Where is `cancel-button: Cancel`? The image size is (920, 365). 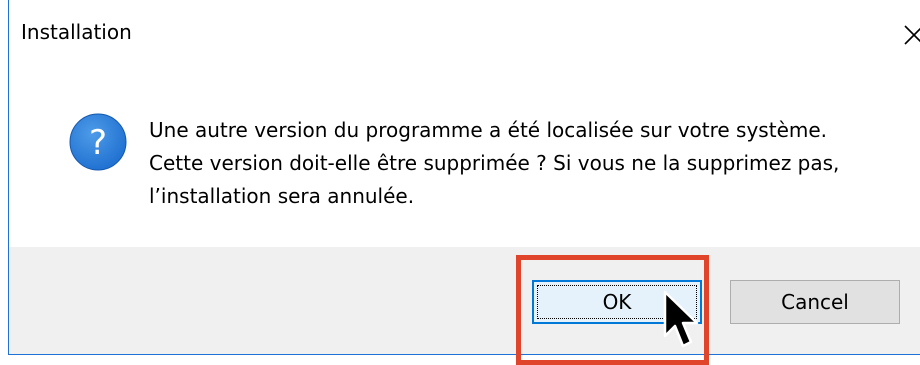
cancel-button: Cancel is located at coordinates (815, 302).